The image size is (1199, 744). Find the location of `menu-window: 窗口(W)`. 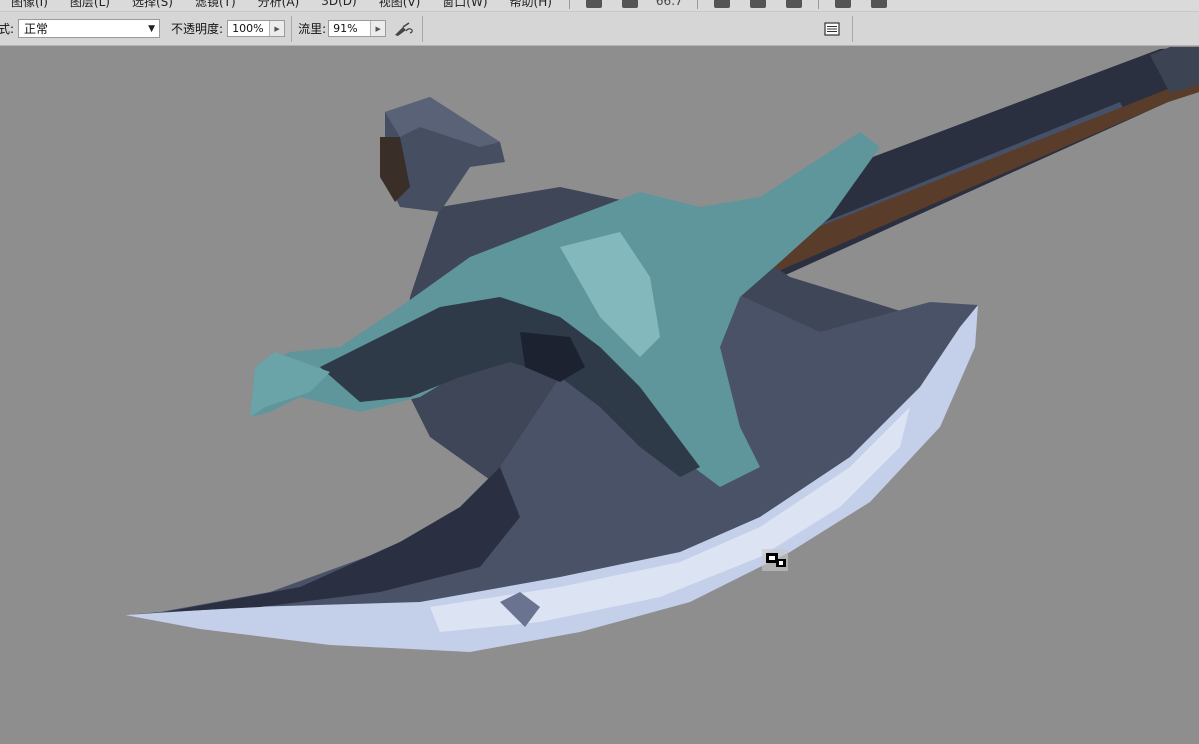

menu-window: 窗口(W) is located at coordinates (464, 5).